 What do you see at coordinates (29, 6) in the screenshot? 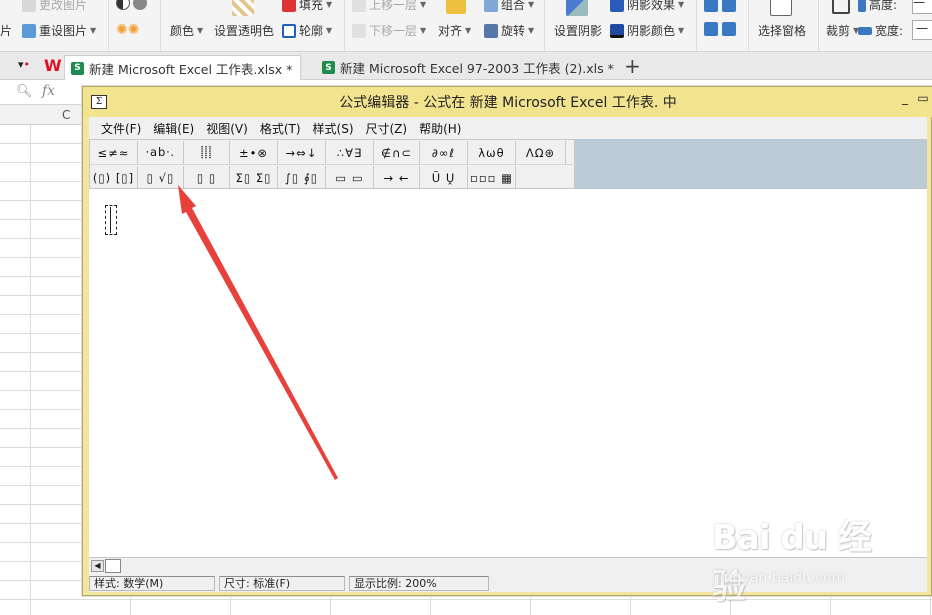
I see `picture-icon` at bounding box center [29, 6].